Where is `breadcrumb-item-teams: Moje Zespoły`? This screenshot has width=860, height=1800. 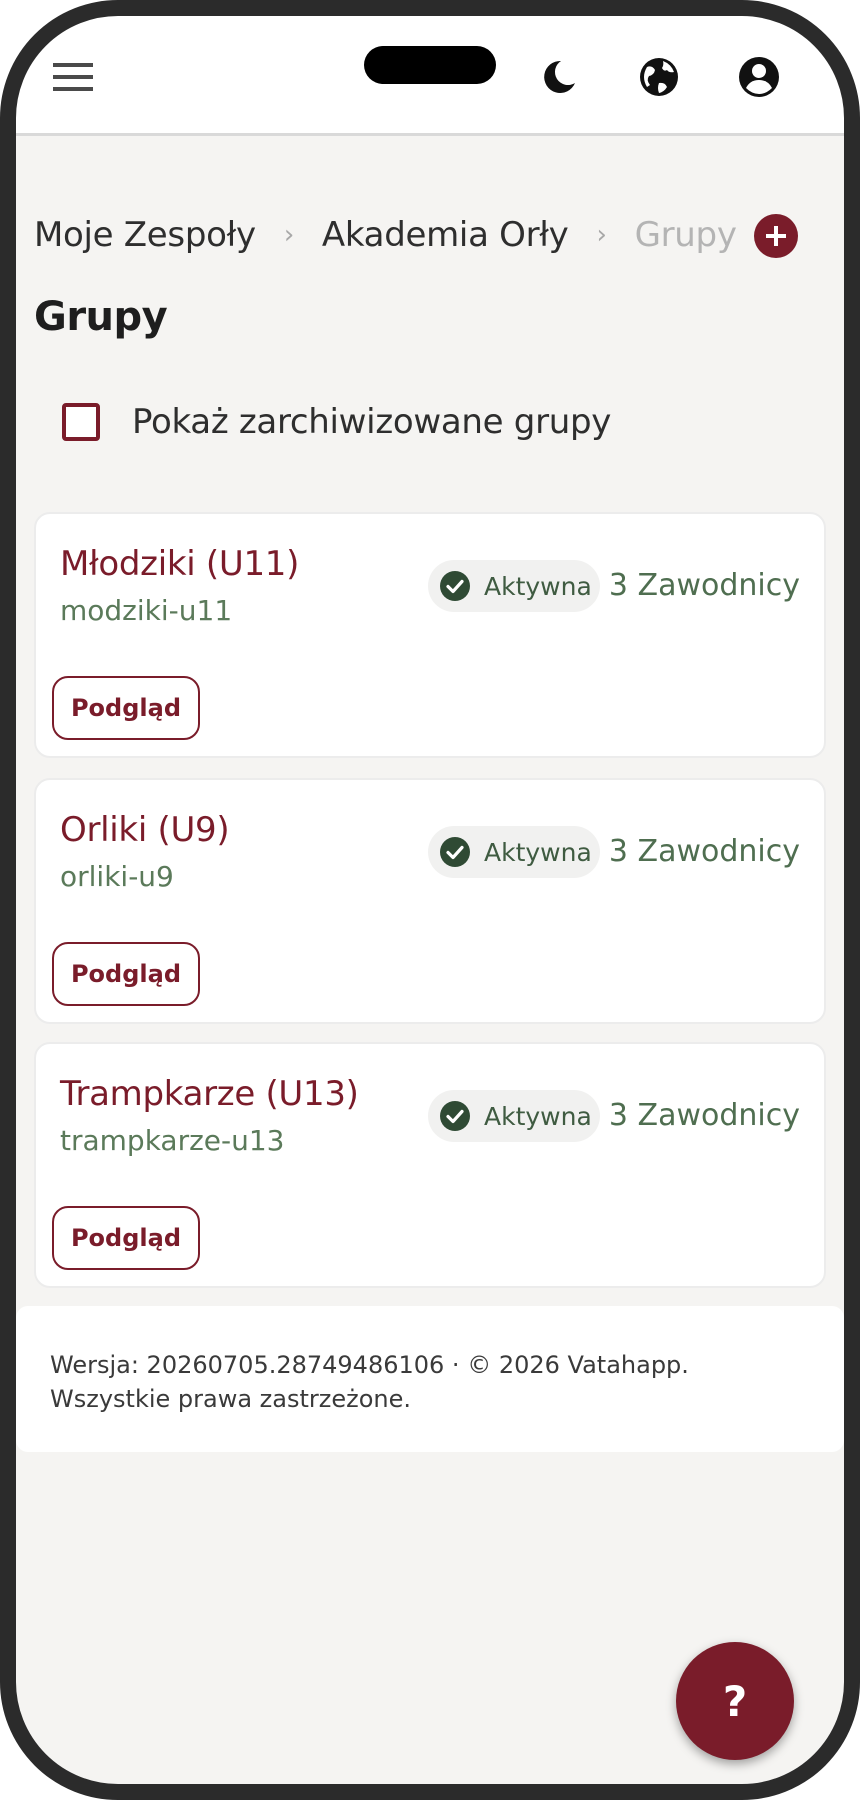
breadcrumb-item-teams: Moje Zespoły is located at coordinates (145, 235).